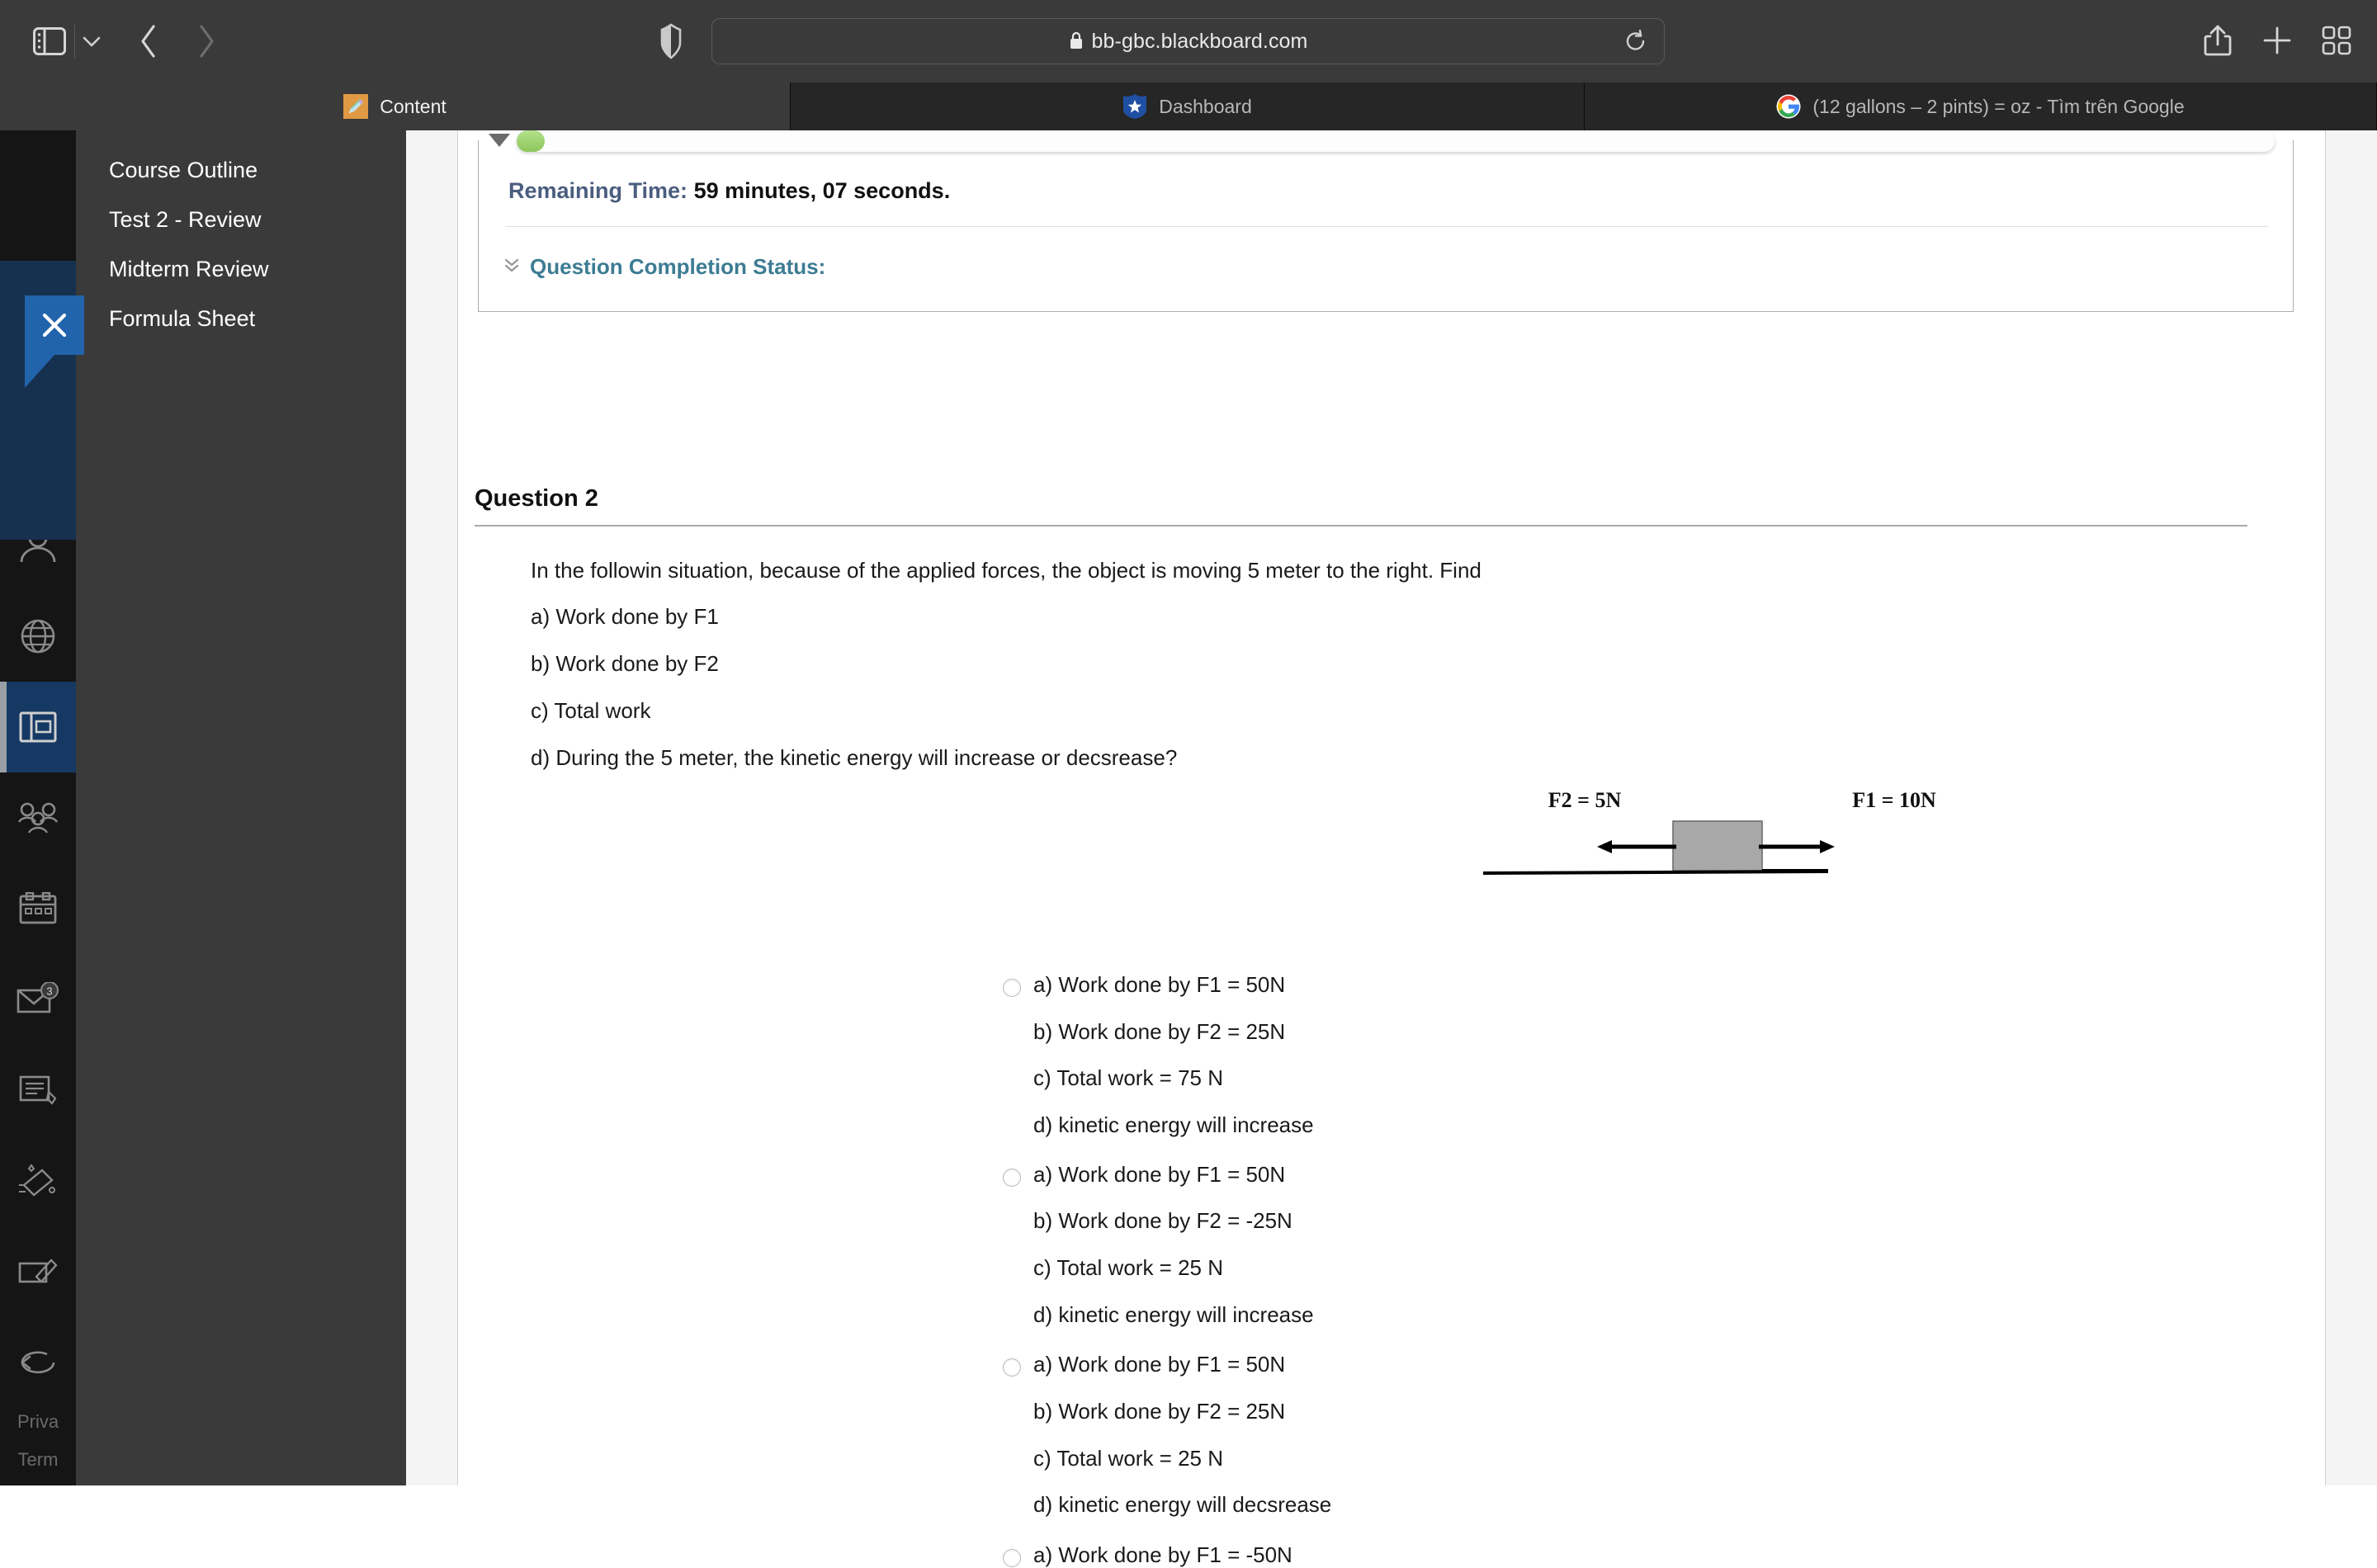 This screenshot has width=2377, height=1568. What do you see at coordinates (413, 106) in the screenshot?
I see `tab-label: Content` at bounding box center [413, 106].